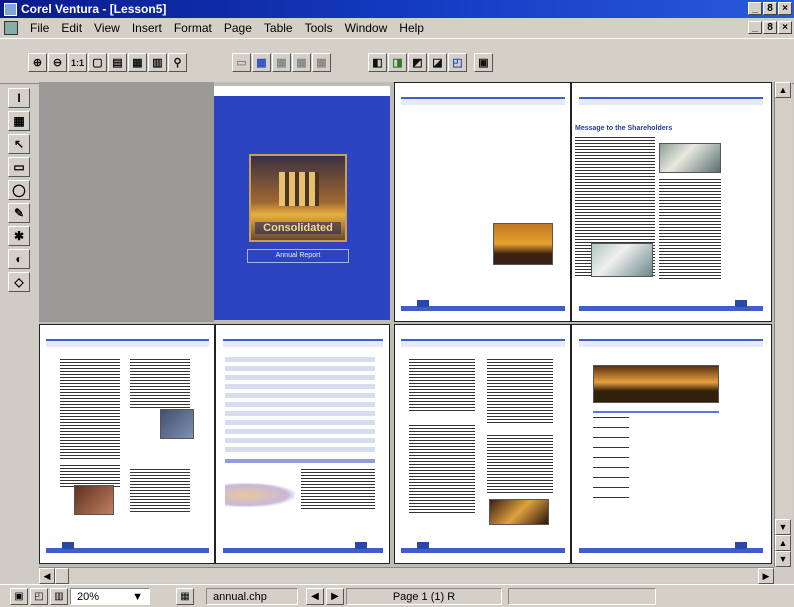 The width and height of the screenshot is (794, 607). I want to click on menu-format: Format, so click(193, 28).